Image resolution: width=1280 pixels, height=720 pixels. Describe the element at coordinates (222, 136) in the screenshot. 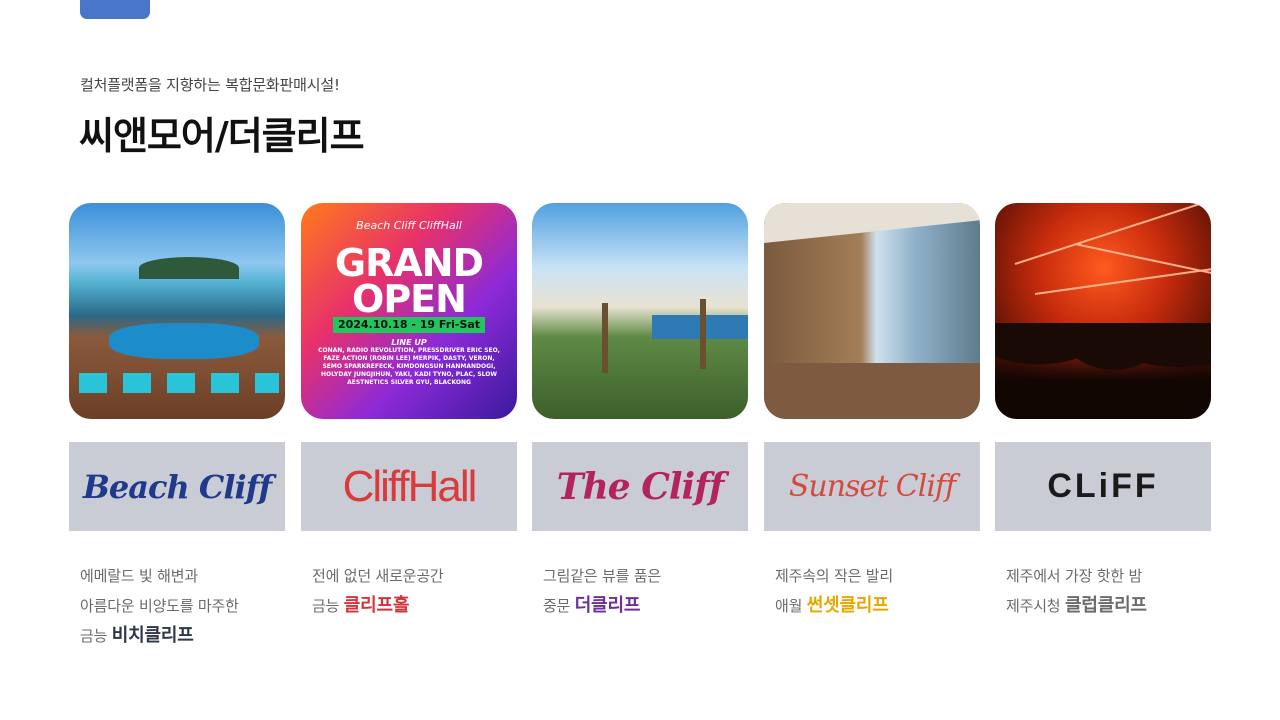

I see `page-title: 씨앤모어/더클리프` at that location.